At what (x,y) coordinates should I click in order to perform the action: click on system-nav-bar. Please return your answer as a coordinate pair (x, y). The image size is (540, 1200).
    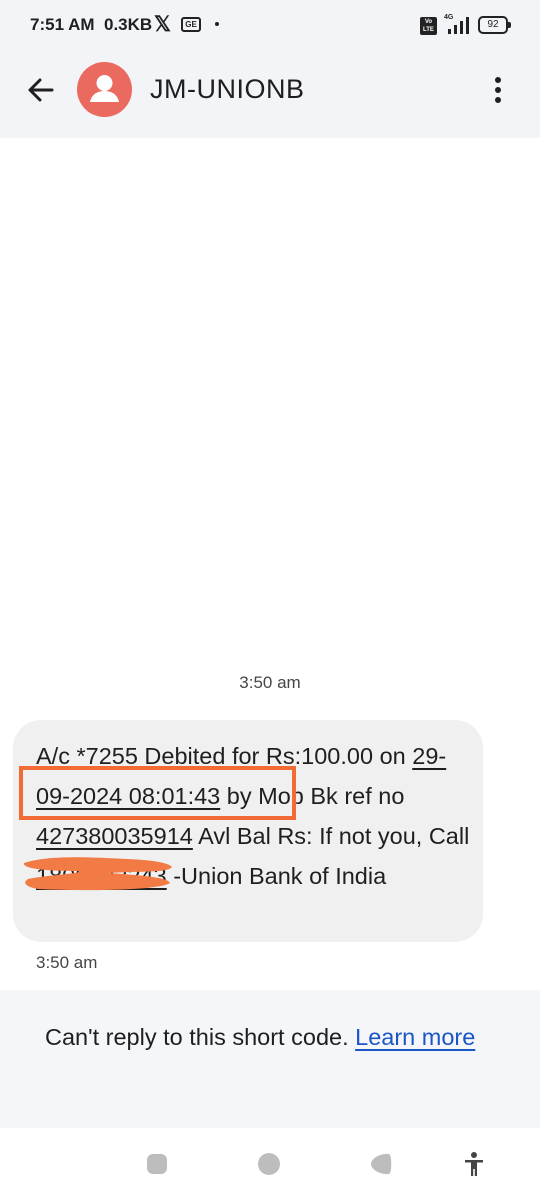
    Looking at the image, I should click on (270, 1165).